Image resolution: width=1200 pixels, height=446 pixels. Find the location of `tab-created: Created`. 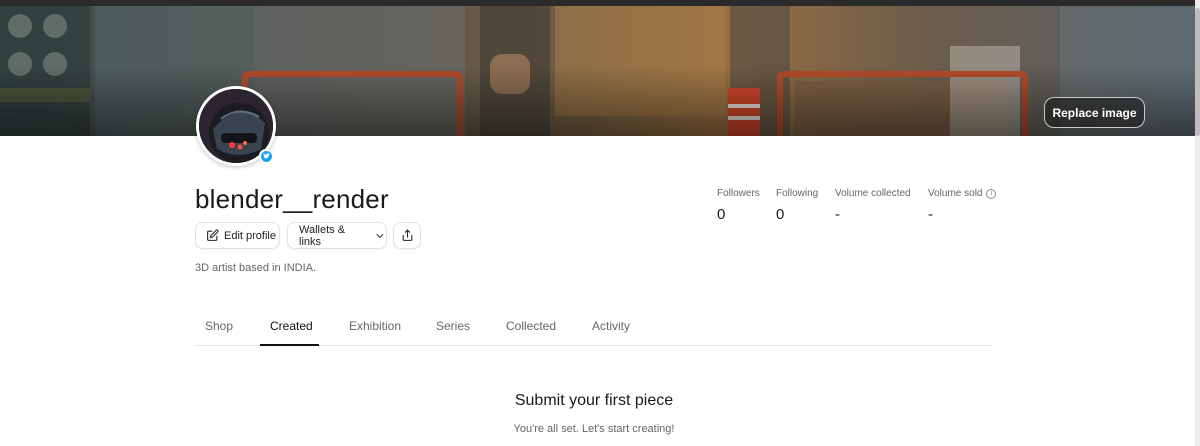

tab-created: Created is located at coordinates (291, 326).